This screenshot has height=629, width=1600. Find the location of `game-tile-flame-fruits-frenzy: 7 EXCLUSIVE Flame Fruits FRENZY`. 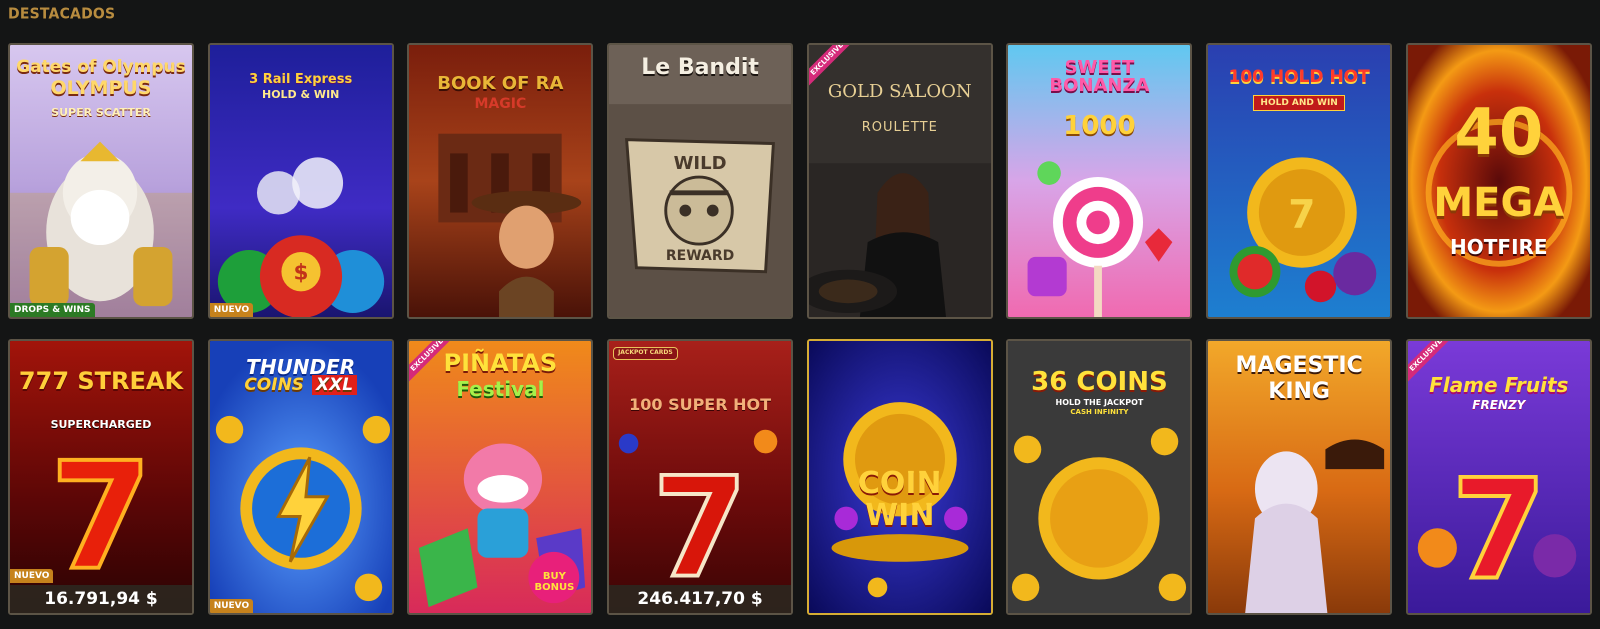

game-tile-flame-fruits-frenzy: 7 EXCLUSIVE Flame Fruits FRENZY is located at coordinates (1498, 477).